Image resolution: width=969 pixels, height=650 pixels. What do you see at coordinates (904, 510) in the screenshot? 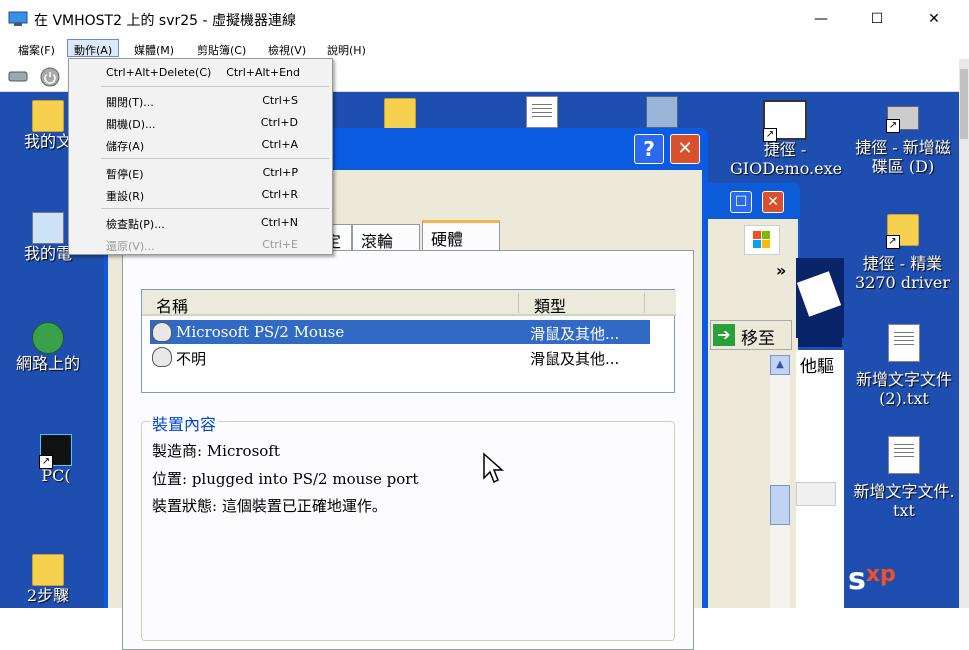
I see `desktop-icon-label-line2: txt` at bounding box center [904, 510].